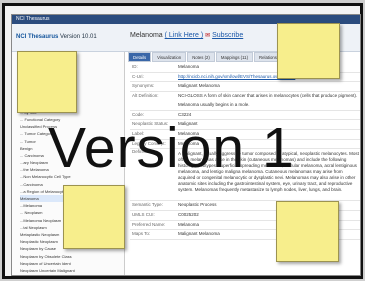  I want to click on subscribe-link: Subscribe, so click(227, 35).